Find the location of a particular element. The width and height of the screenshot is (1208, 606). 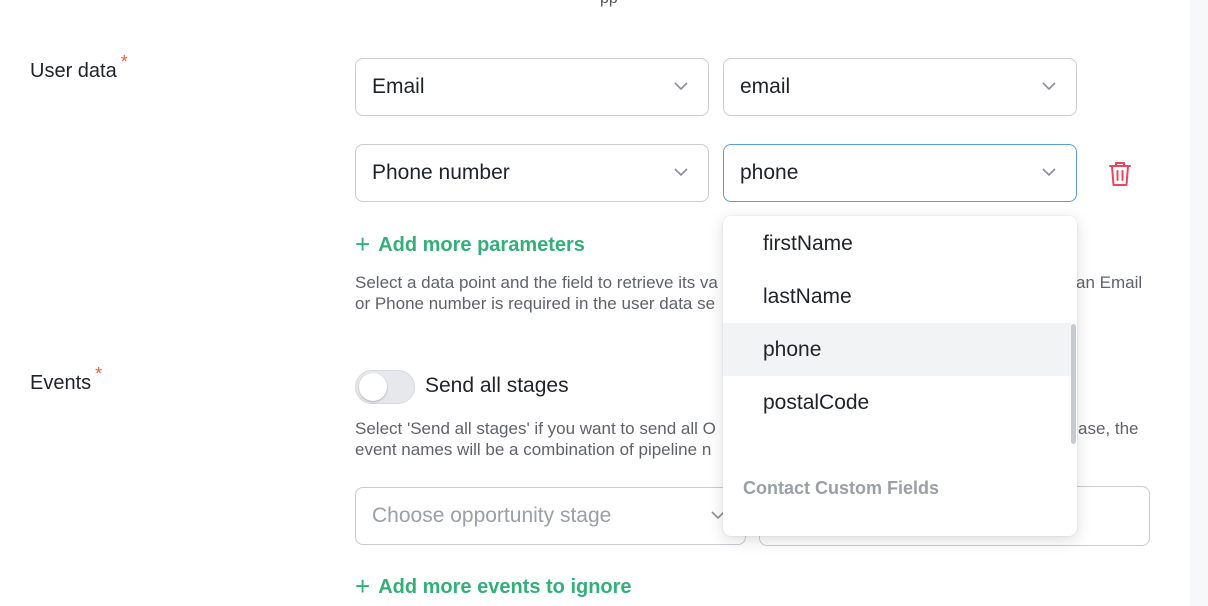

events-help-line1-end: ase, the is located at coordinates (1108, 428).